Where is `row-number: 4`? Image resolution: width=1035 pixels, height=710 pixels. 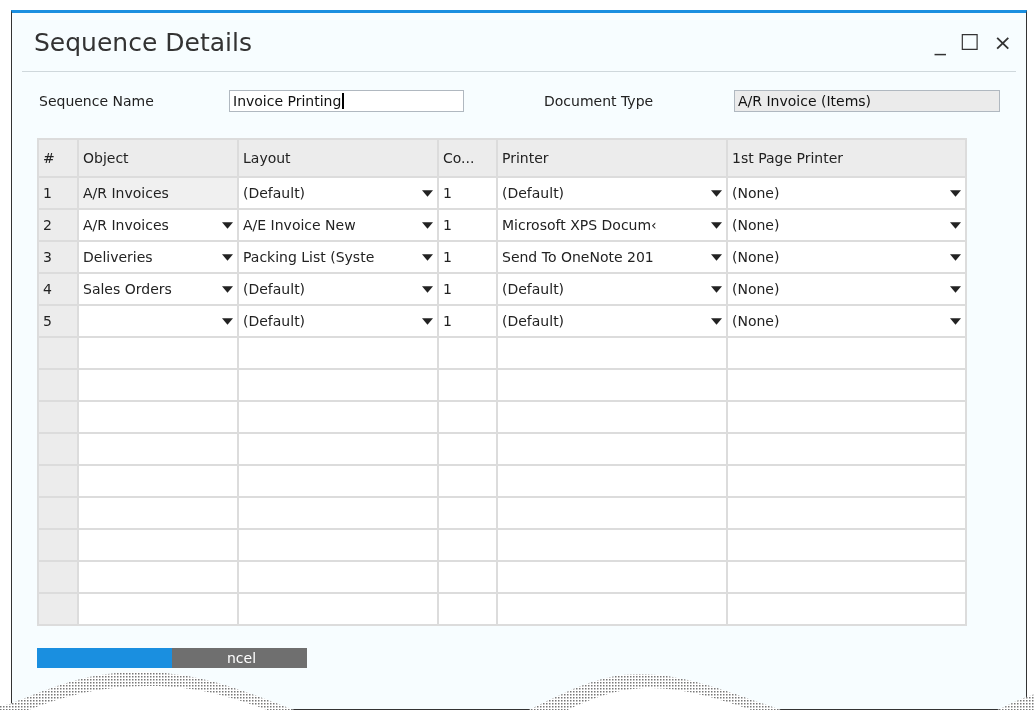 row-number: 4 is located at coordinates (58, 289).